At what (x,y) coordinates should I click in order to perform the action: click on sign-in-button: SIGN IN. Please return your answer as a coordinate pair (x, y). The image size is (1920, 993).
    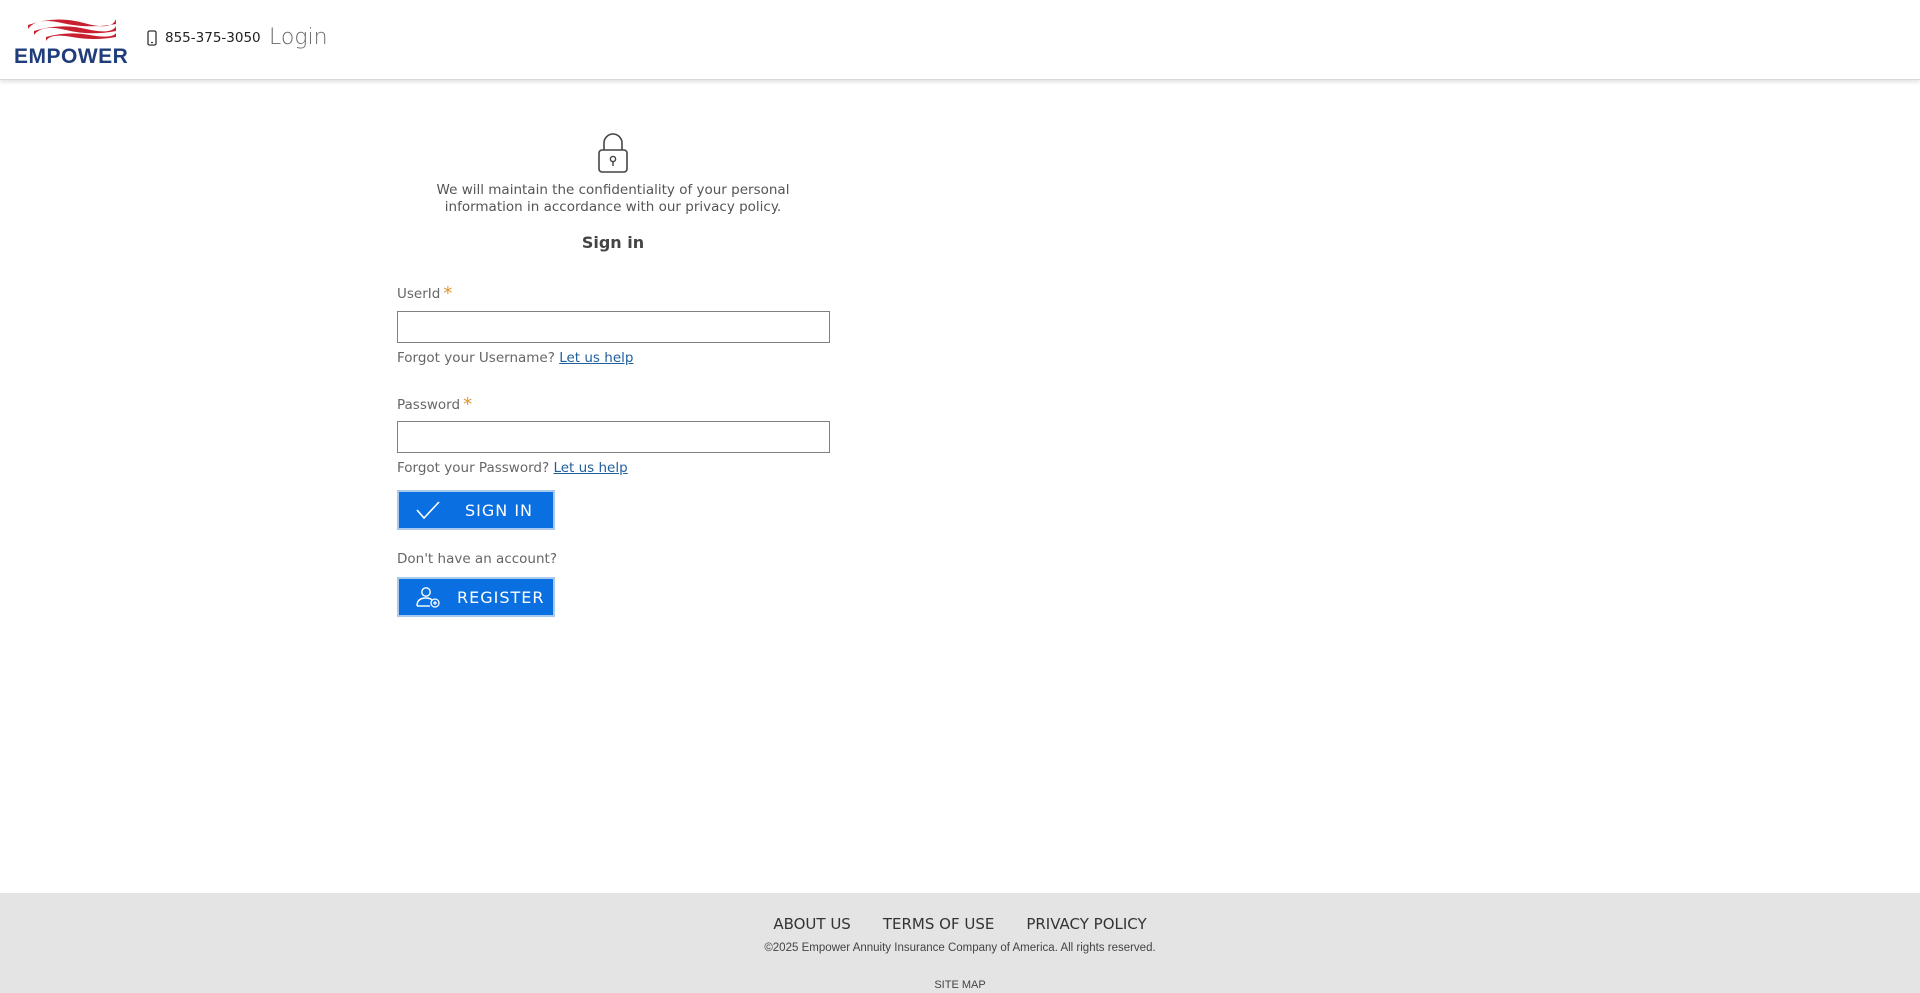
    Looking at the image, I should click on (476, 510).